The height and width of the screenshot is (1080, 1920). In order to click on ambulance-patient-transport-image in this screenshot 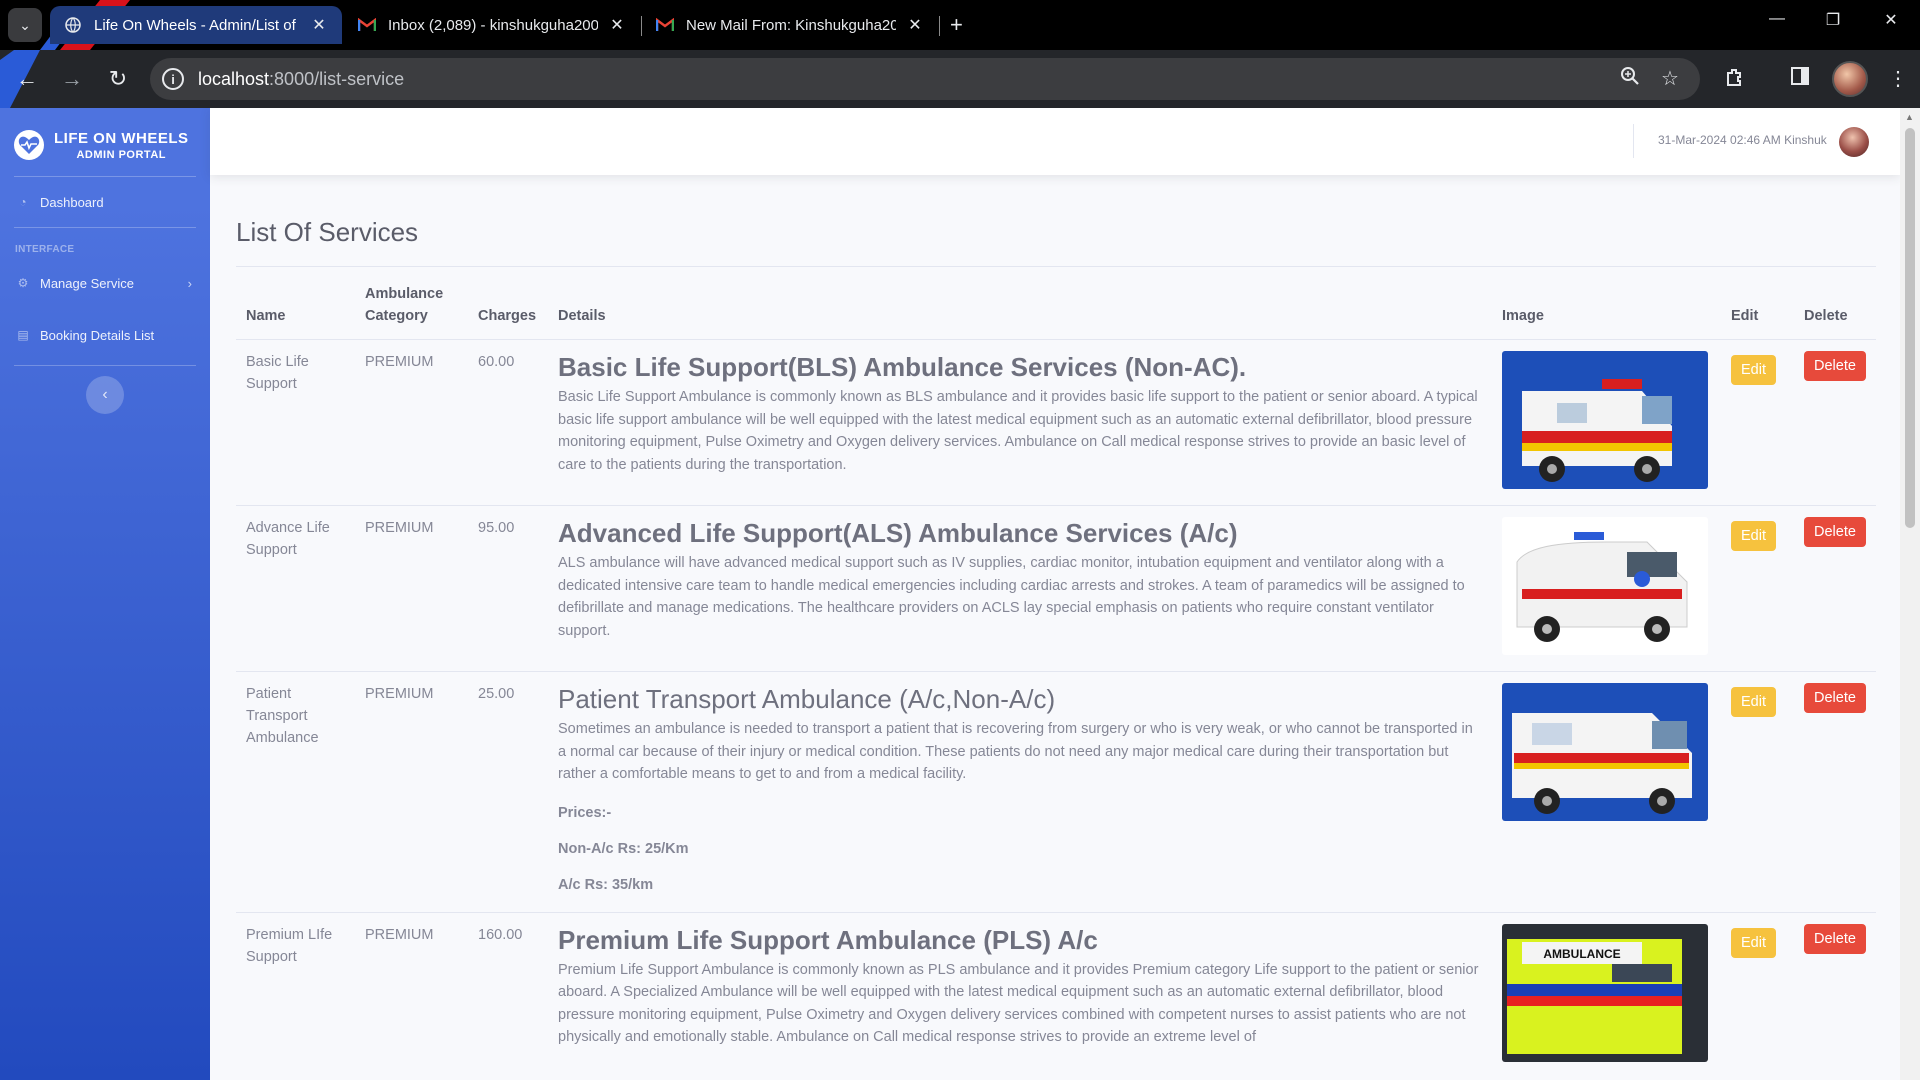, I will do `click(1605, 752)`.